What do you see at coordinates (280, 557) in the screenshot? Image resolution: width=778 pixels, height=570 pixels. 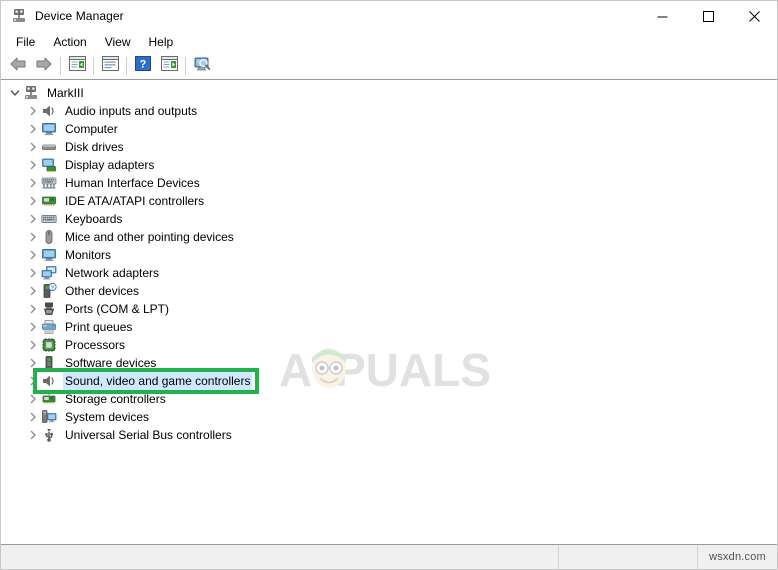 I see `status-main-cell` at bounding box center [280, 557].